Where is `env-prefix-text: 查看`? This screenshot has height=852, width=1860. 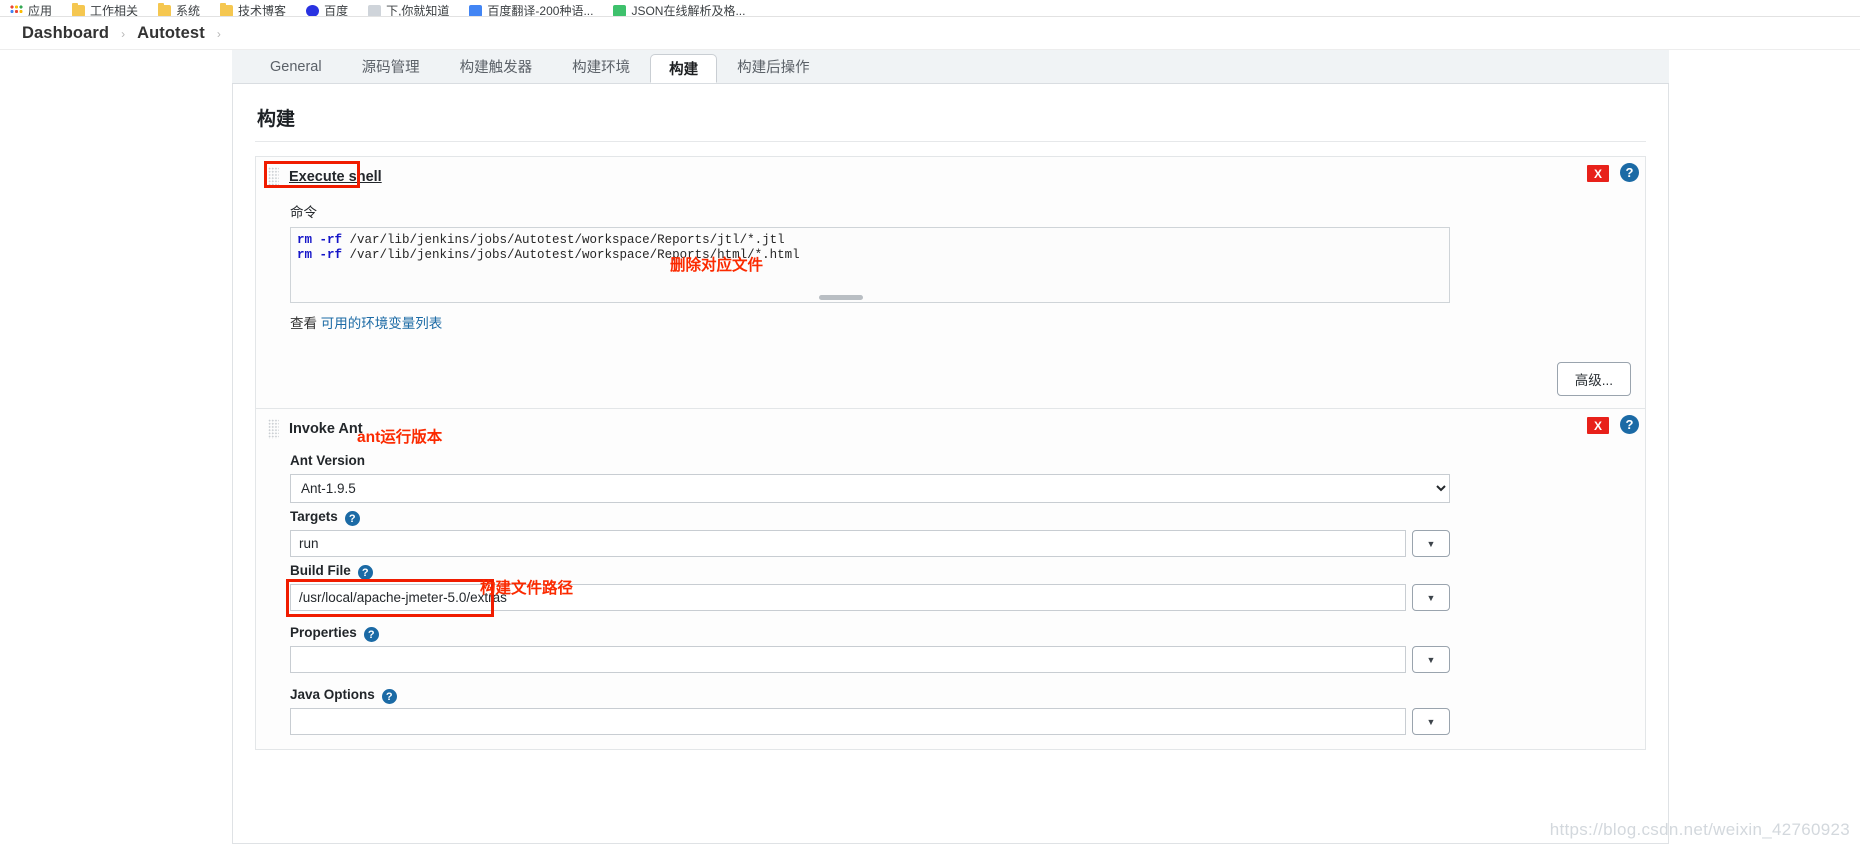
env-prefix-text: 查看 is located at coordinates (303, 323).